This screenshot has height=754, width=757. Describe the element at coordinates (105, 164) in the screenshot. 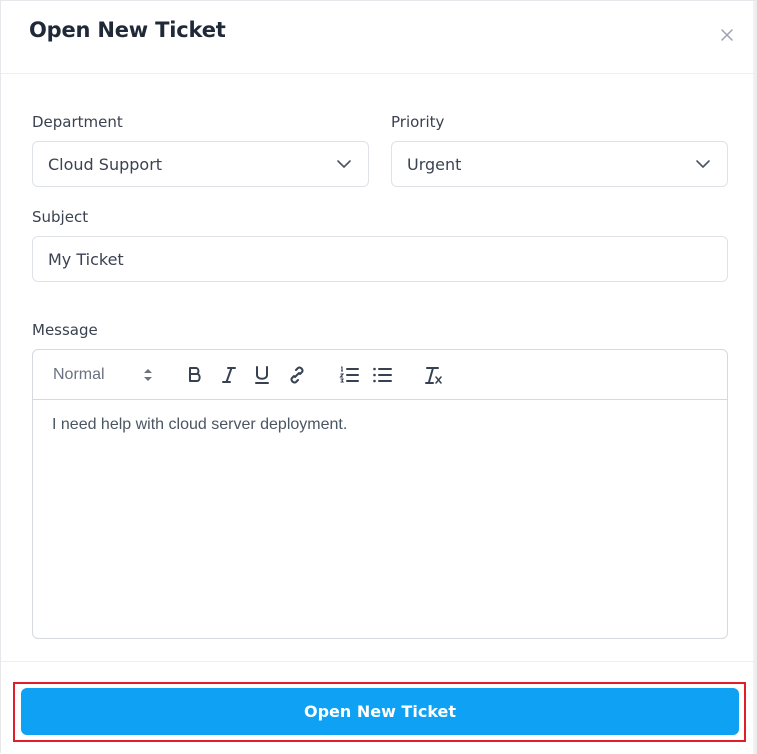

I see `department-value: Cloud Support` at that location.